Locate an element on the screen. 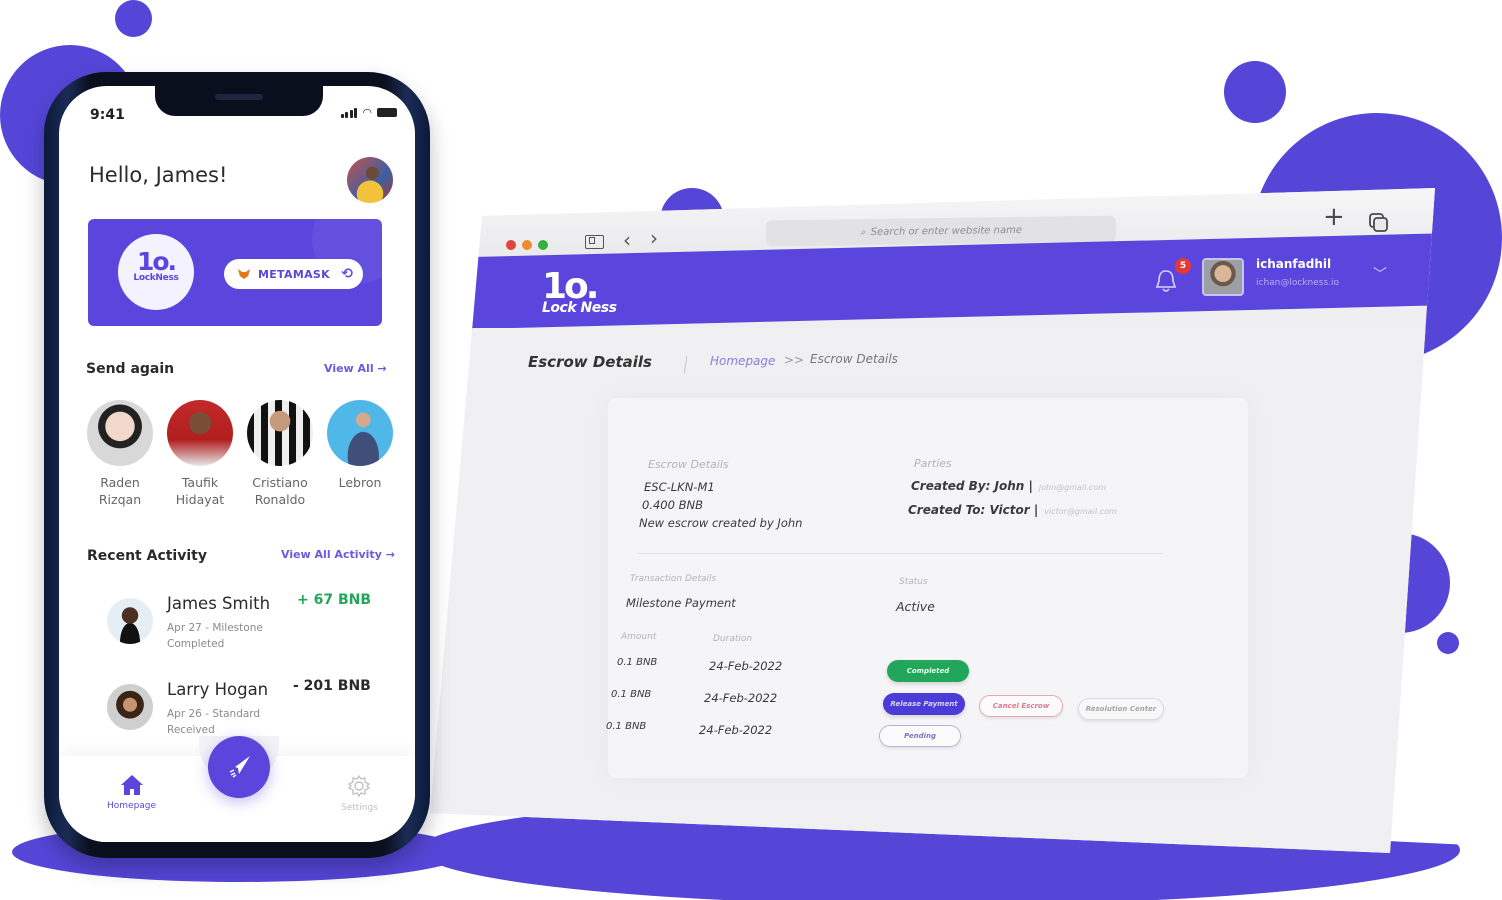 This screenshot has width=1502, height=900. wallet-card: 1o. LockNess METAMASK ⟲ is located at coordinates (235, 272).